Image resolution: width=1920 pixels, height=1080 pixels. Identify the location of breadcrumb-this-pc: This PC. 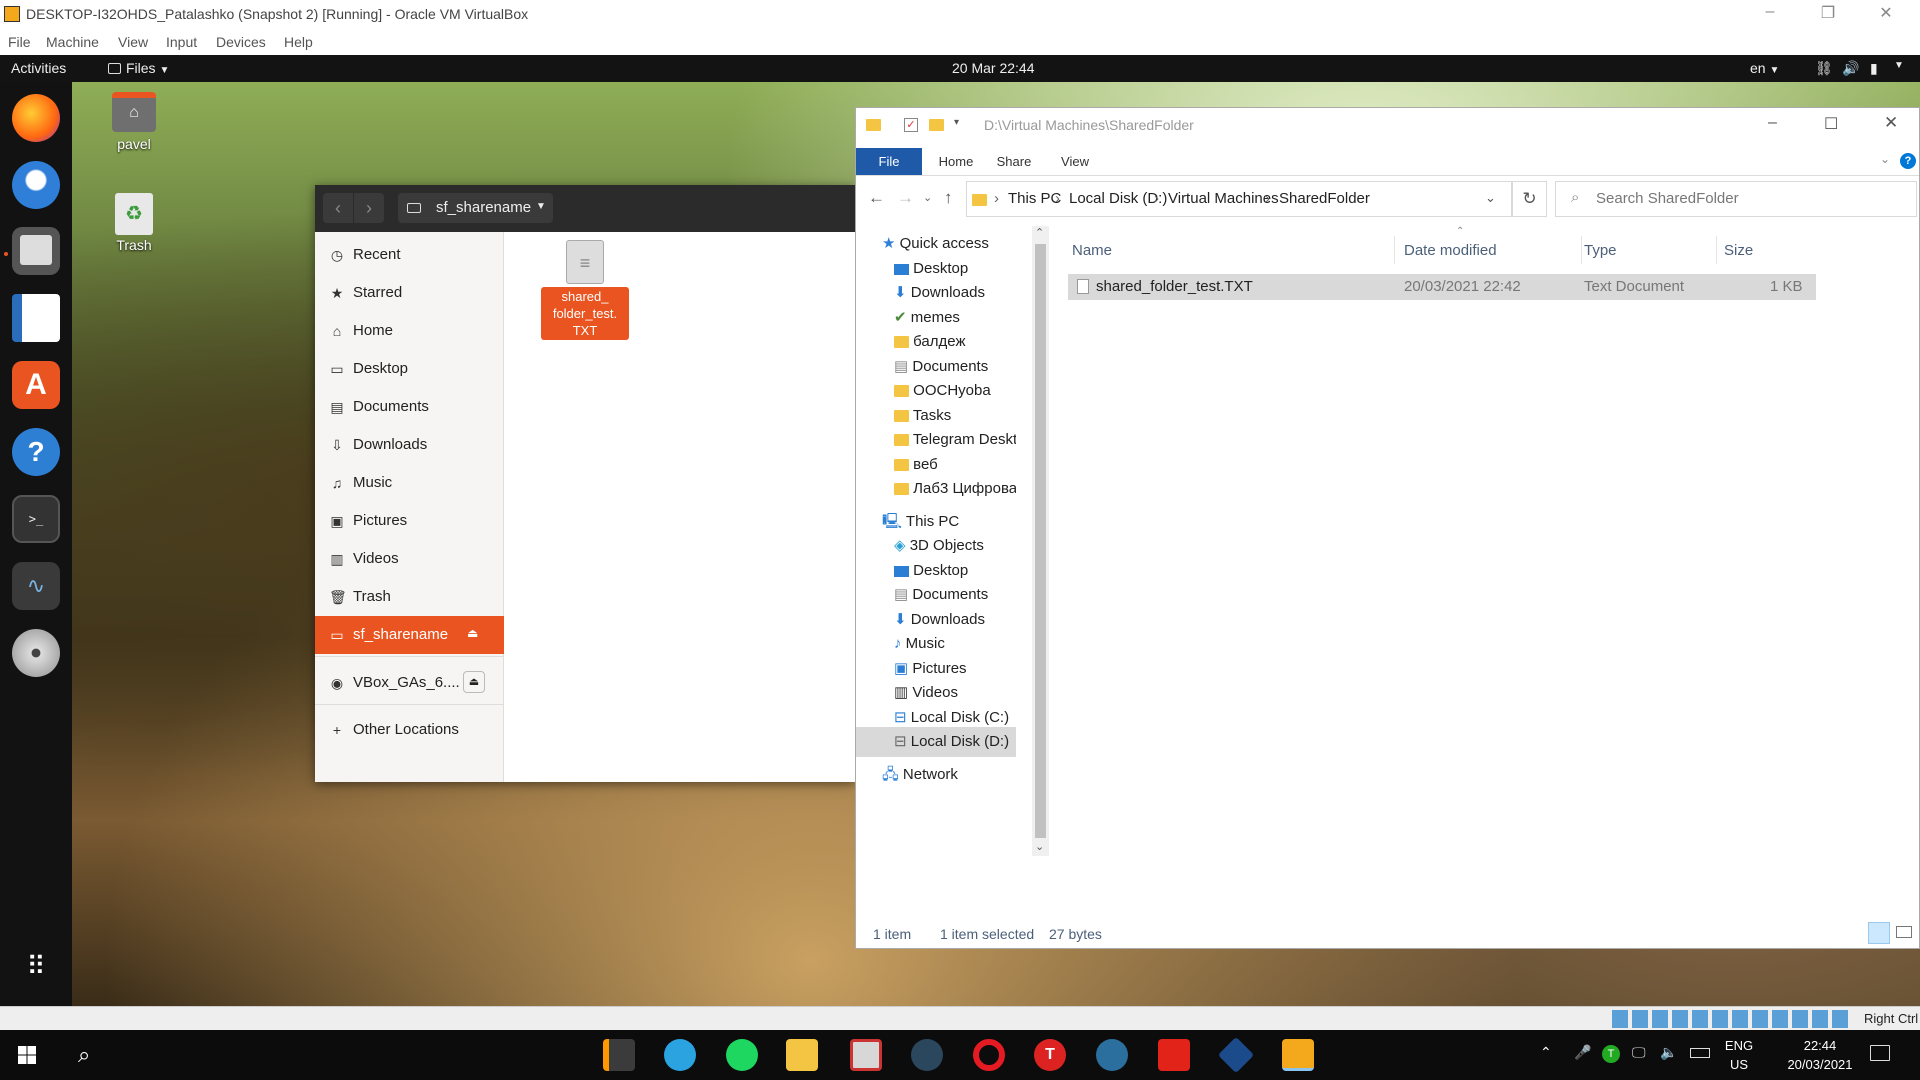
(1034, 198).